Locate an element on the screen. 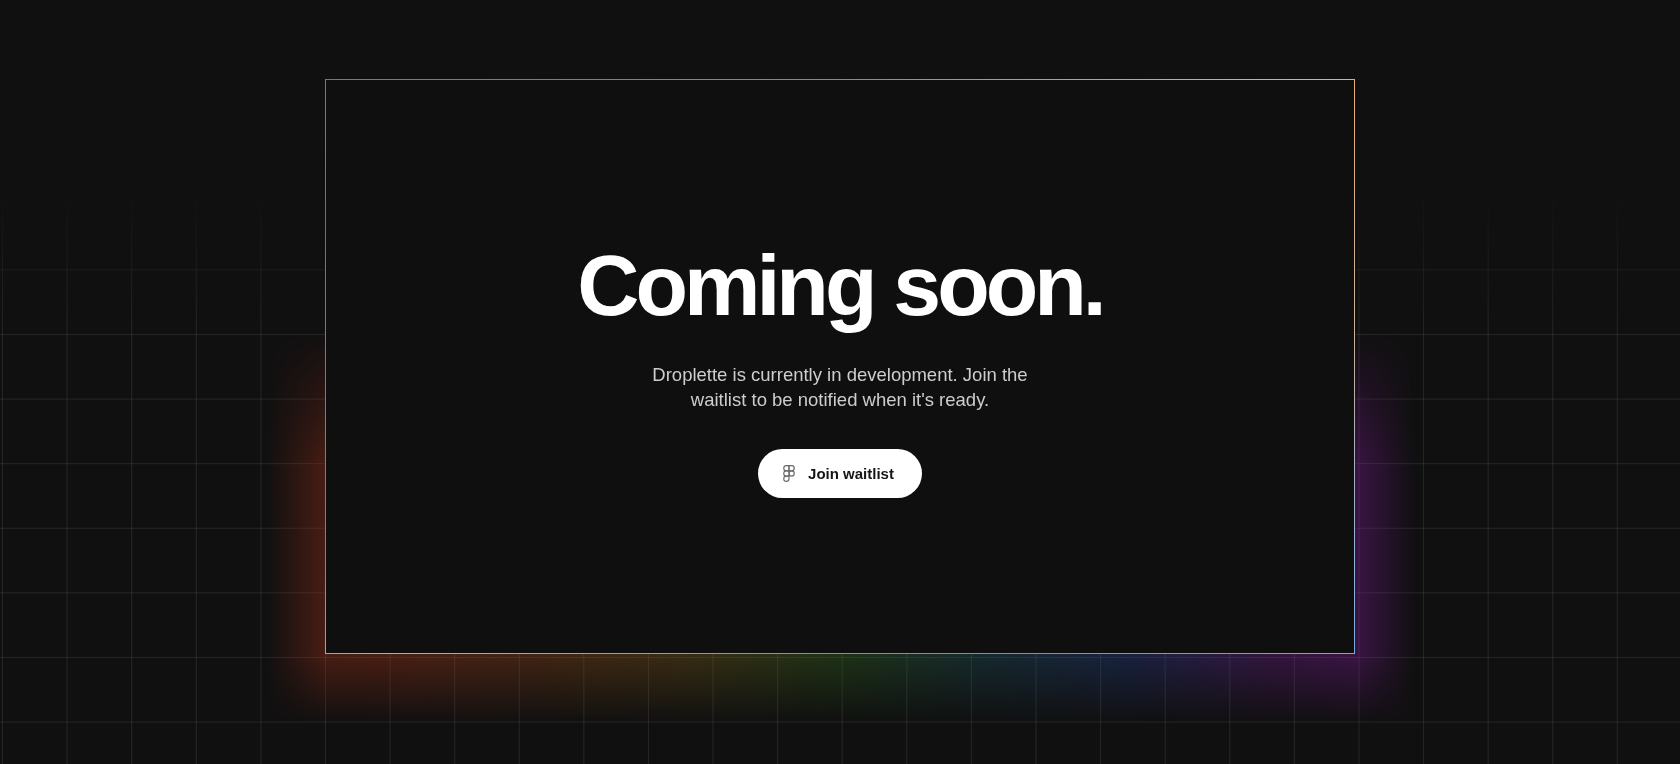  heading: Coming soon. is located at coordinates (840, 285).